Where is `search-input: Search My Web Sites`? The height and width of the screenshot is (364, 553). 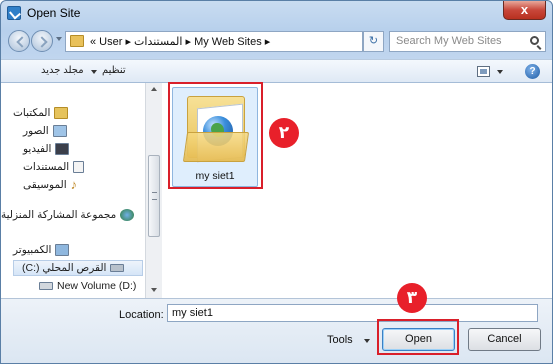 search-input: Search My Web Sites is located at coordinates (467, 41).